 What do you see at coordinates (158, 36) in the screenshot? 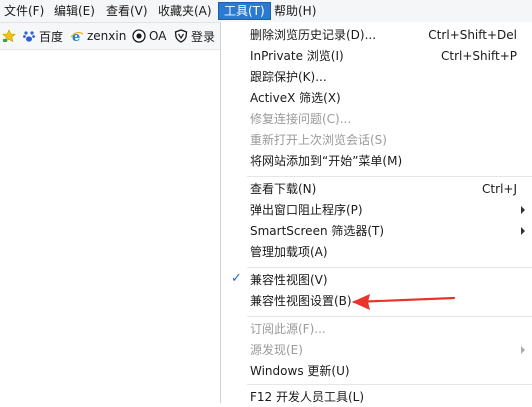
I see `fav-label-oa: OA` at bounding box center [158, 36].